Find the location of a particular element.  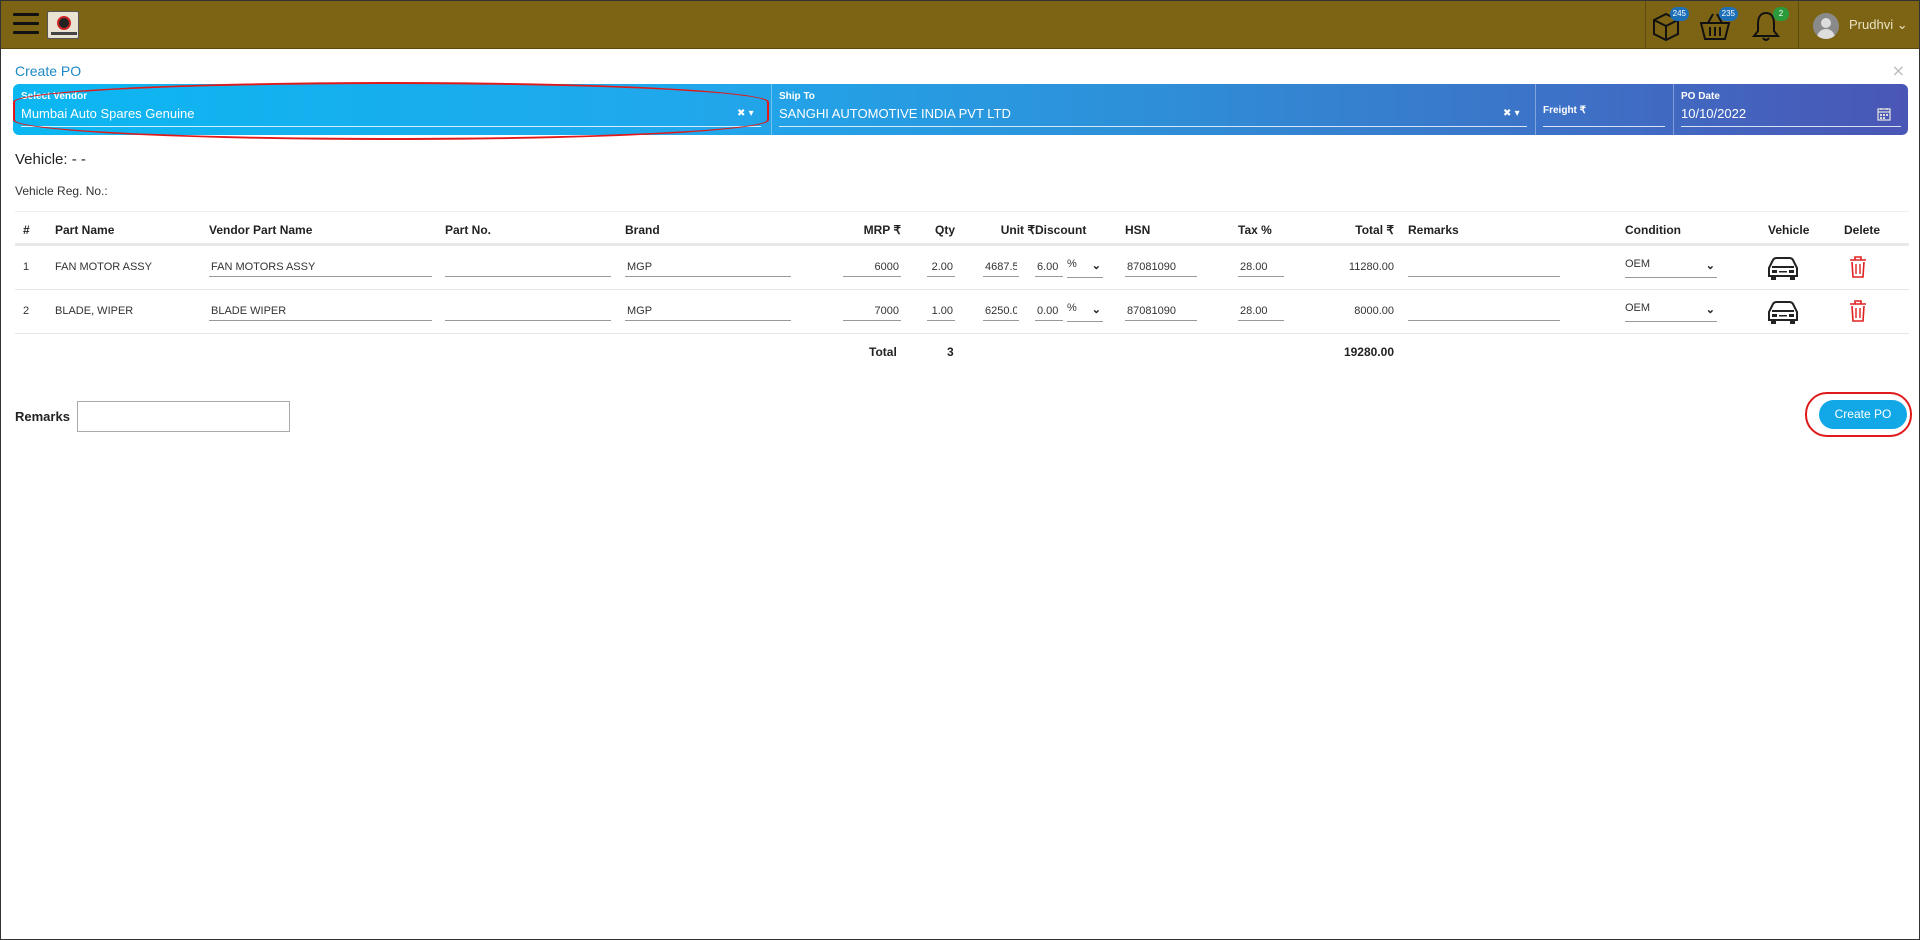

col-condition: Condition is located at coordinates (1653, 230).